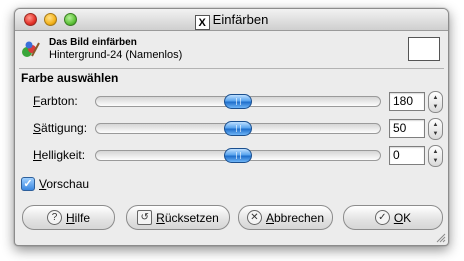 The image size is (464, 261). I want to click on ok-icon: ✓, so click(382, 217).